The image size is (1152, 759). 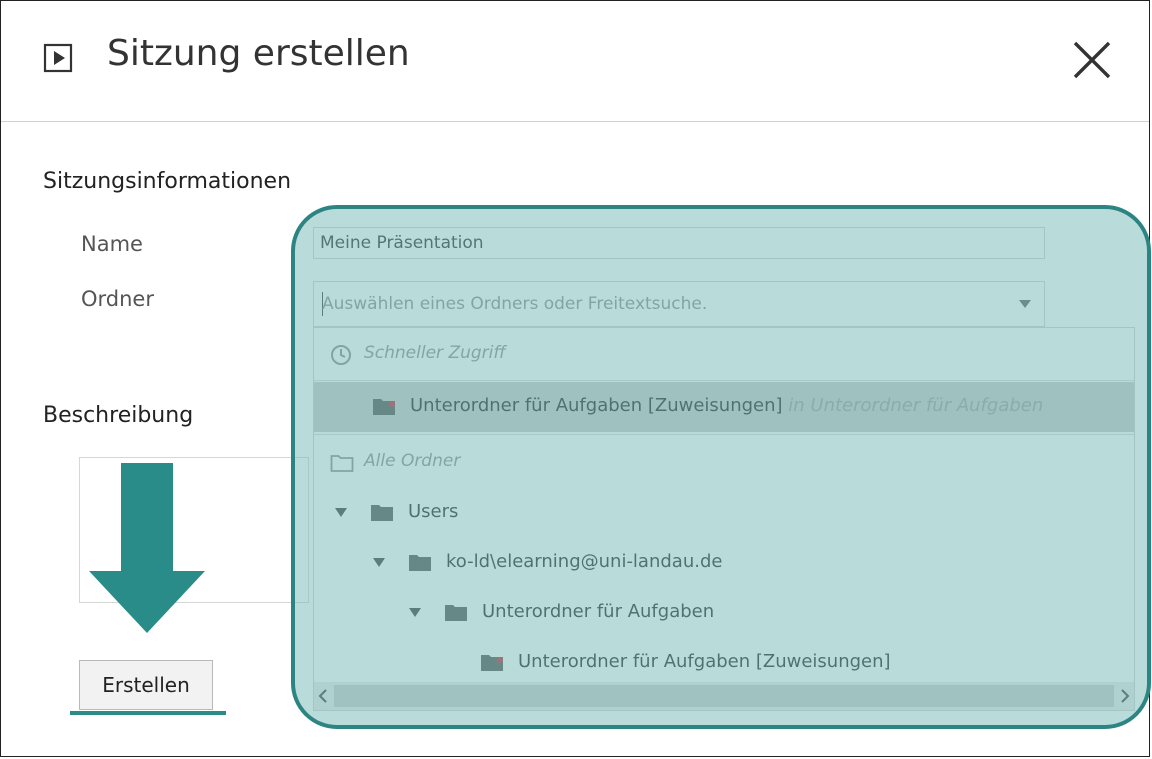 I want to click on dropdown-arrow-icon, so click(x=1025, y=304).